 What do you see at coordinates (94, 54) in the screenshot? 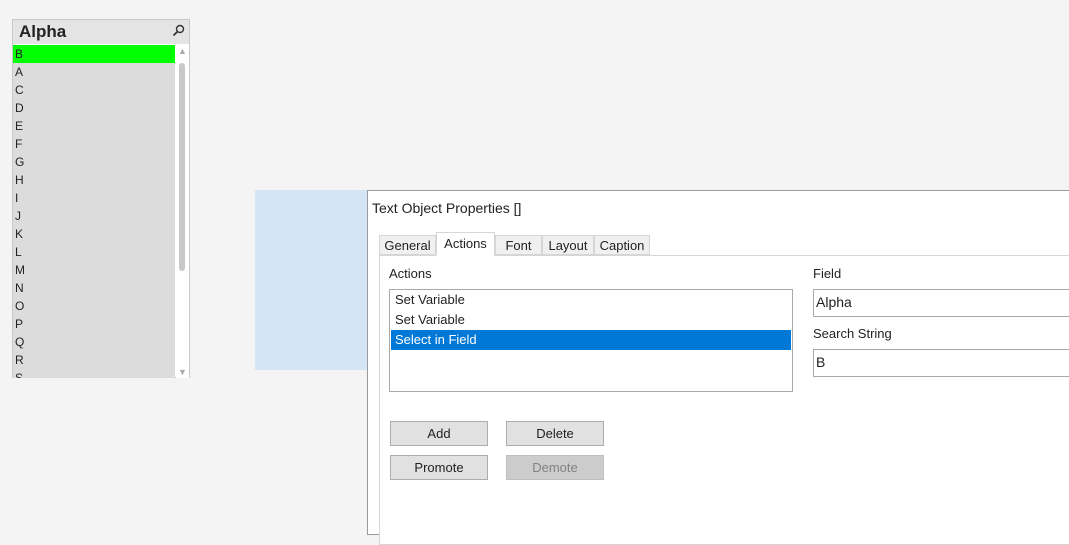
I see `list-item: B` at bounding box center [94, 54].